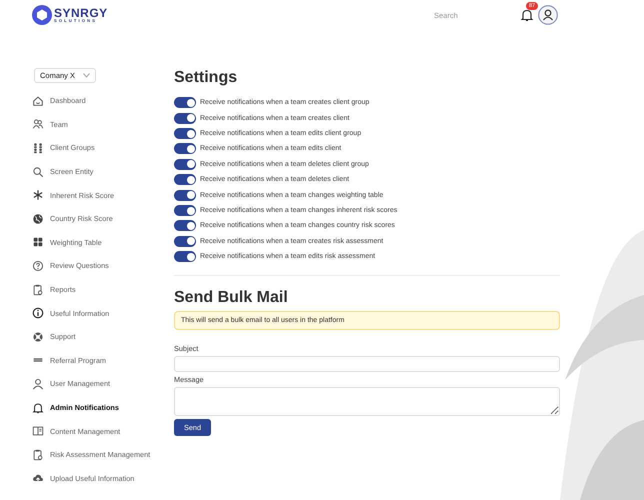 The width and height of the screenshot is (644, 500). I want to click on grid-icon, so click(38, 242).